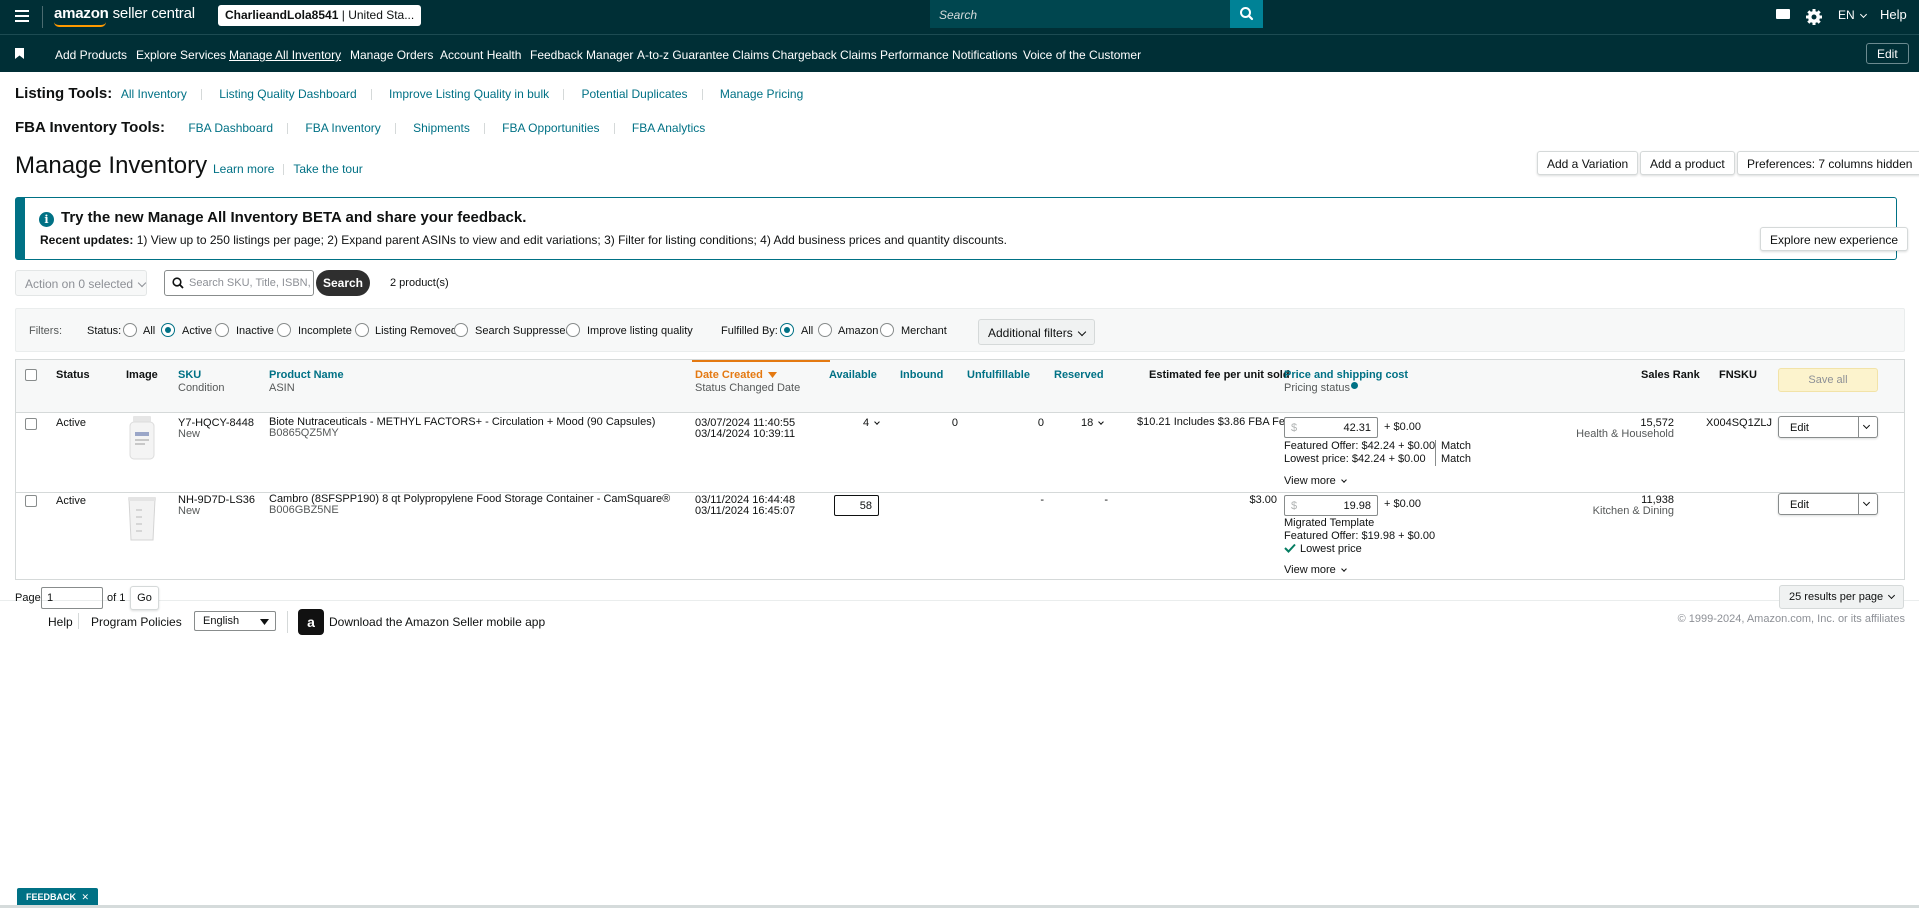 The height and width of the screenshot is (908, 1919). What do you see at coordinates (887, 330) in the screenshot?
I see `fulfilled-merchant-radio` at bounding box center [887, 330].